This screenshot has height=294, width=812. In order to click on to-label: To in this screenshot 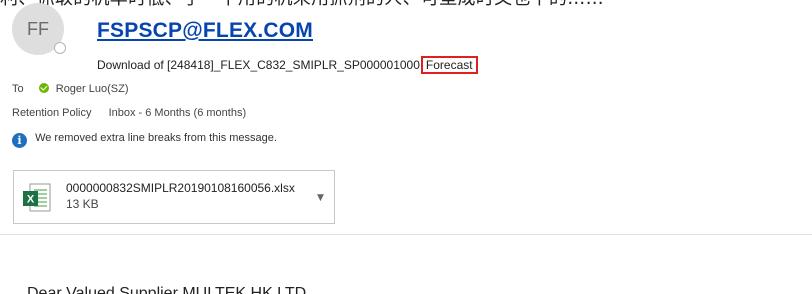, I will do `click(18, 89)`.